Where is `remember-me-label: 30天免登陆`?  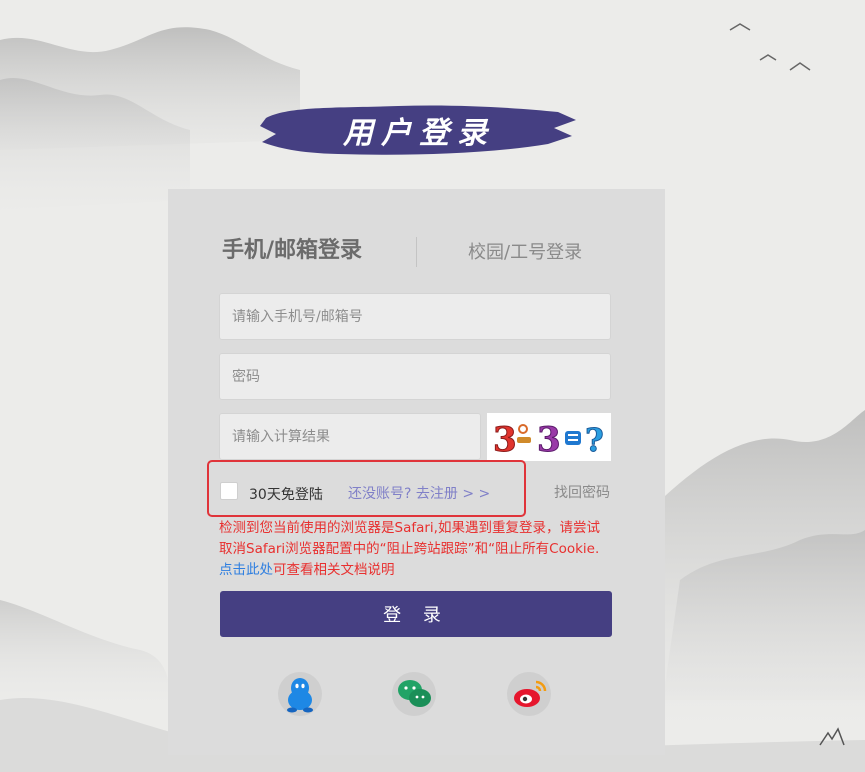
remember-me-label: 30天免登陆 is located at coordinates (286, 495).